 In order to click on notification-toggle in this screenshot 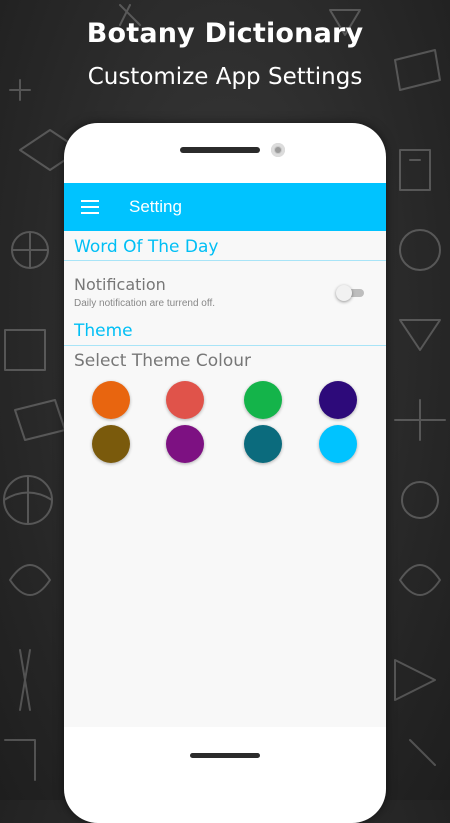, I will do `click(351, 293)`.